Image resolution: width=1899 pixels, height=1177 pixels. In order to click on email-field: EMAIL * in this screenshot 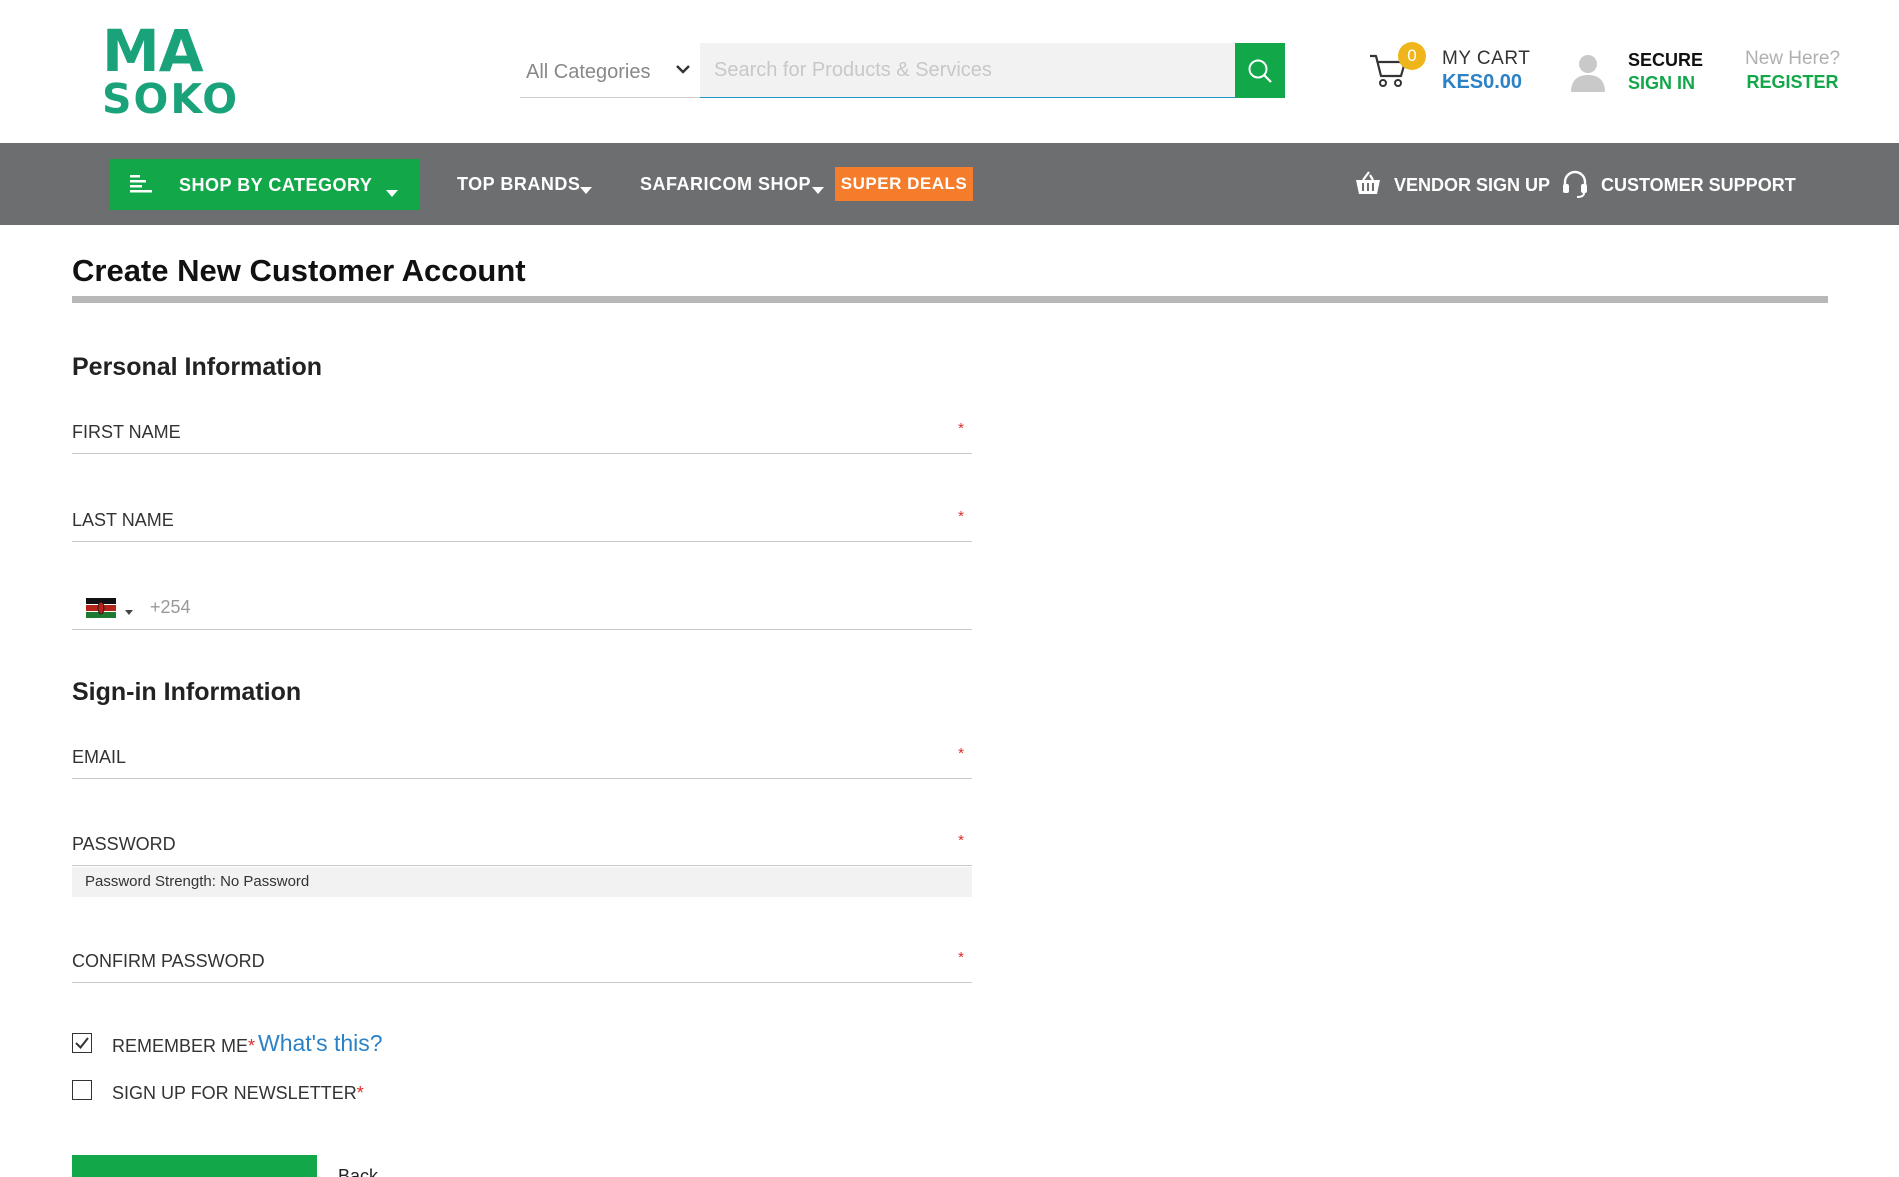, I will do `click(522, 755)`.